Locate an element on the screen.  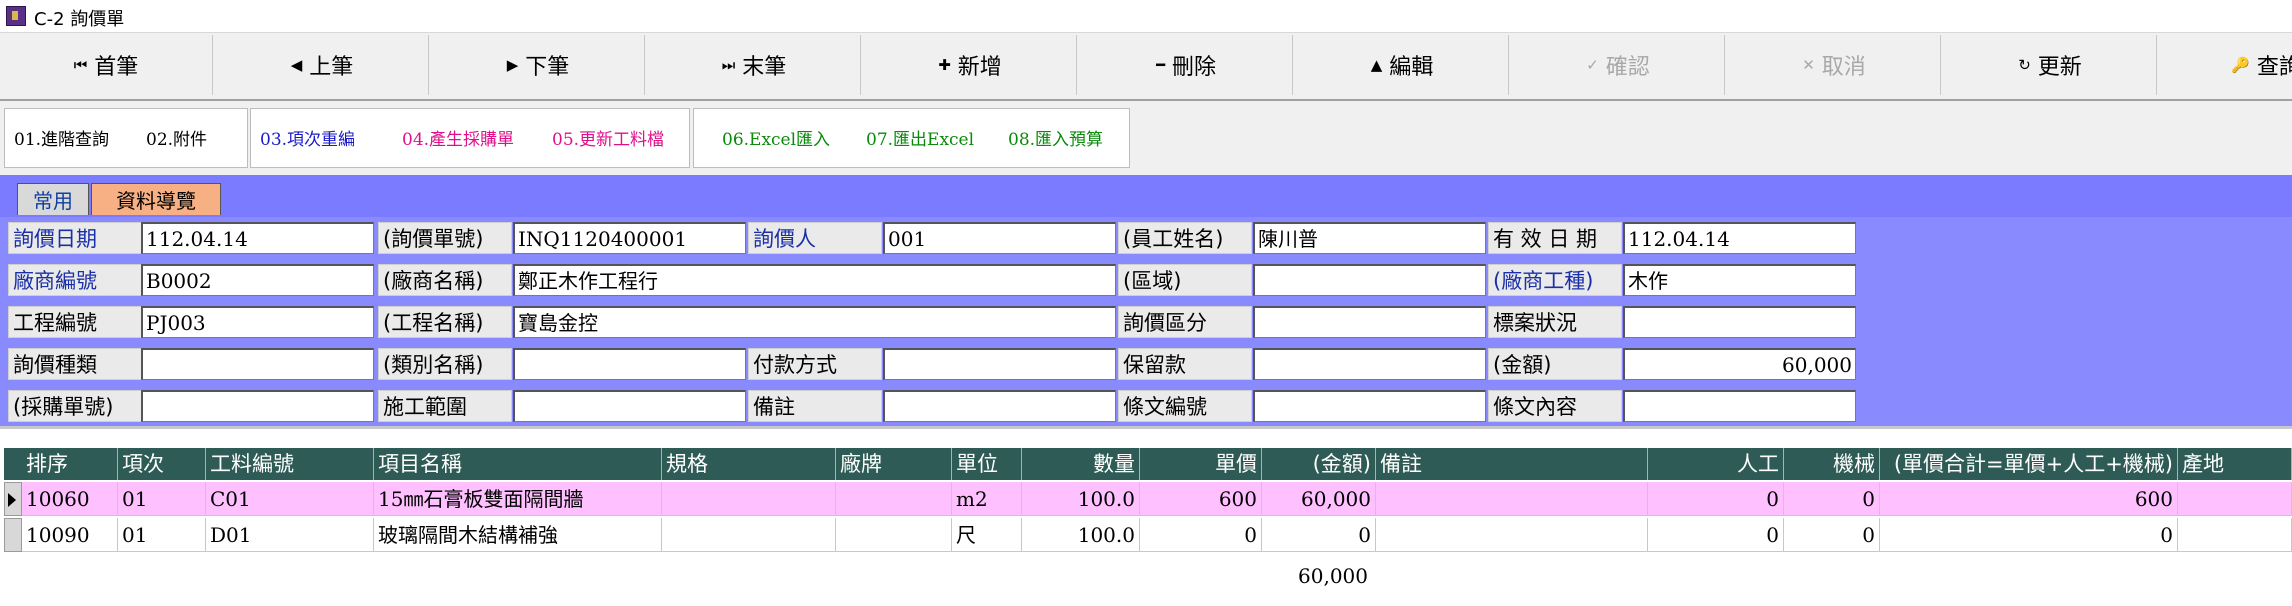
table-cell: 10060 is located at coordinates (70, 499).